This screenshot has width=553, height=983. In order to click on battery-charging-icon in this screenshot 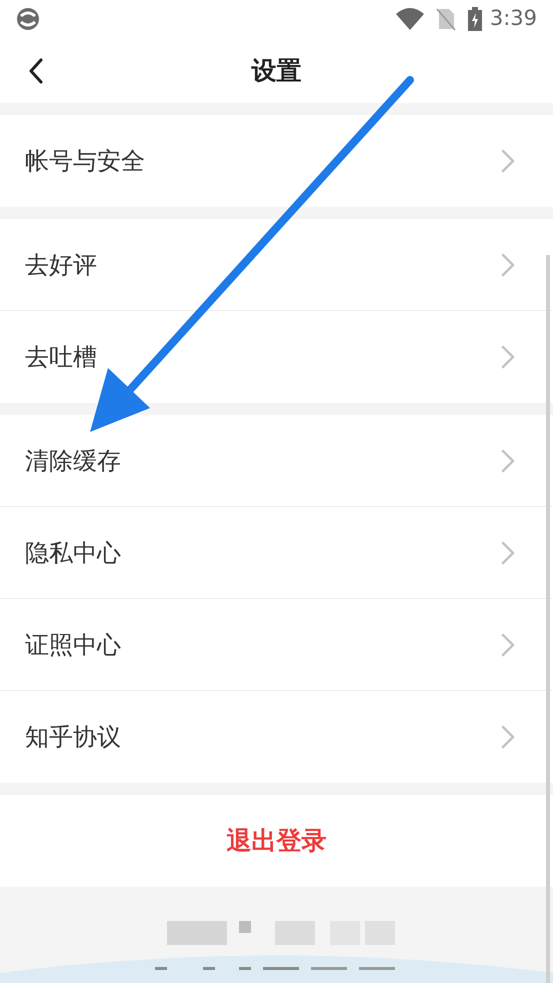, I will do `click(475, 19)`.